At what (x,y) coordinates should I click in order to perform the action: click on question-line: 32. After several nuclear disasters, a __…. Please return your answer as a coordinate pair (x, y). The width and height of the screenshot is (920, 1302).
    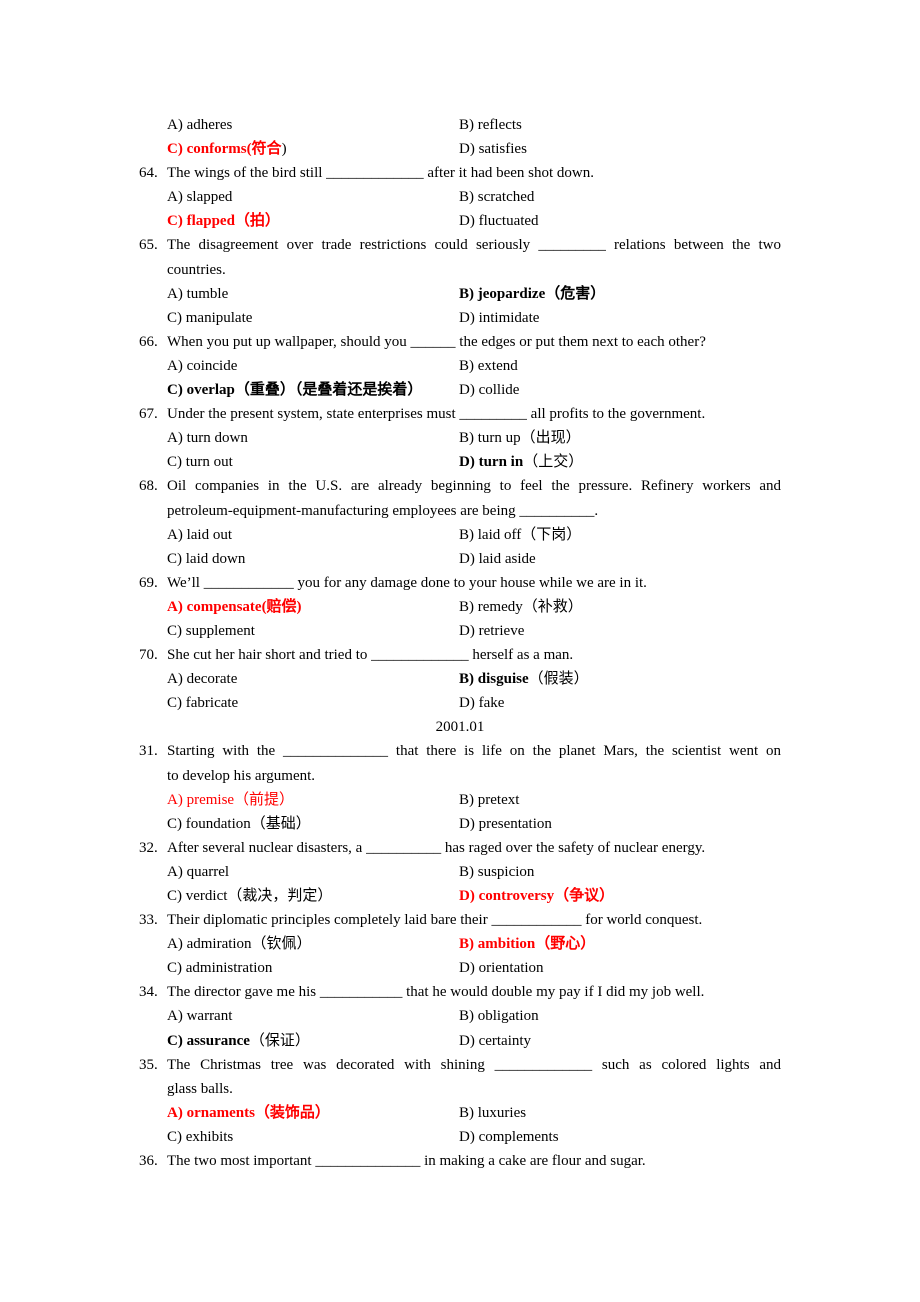
    Looking at the image, I should click on (460, 848).